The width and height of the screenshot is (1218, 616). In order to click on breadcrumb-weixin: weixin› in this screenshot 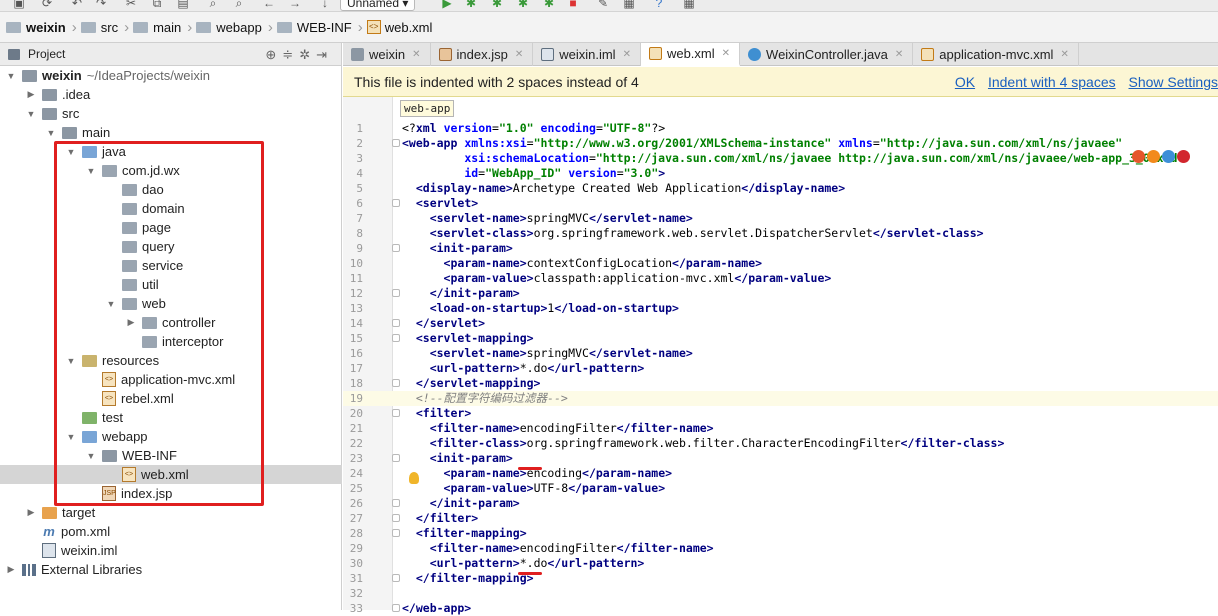, I will do `click(41, 27)`.